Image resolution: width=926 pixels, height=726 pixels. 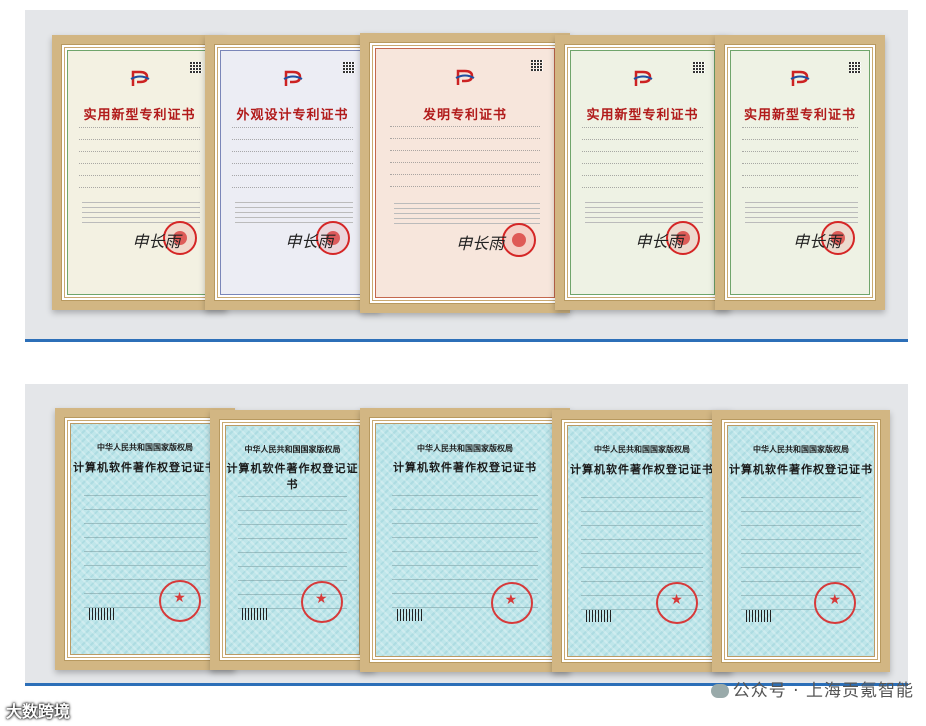 What do you see at coordinates (823, 691) in the screenshot?
I see `watermark-text: 公众号 · 上海贡氪智能` at bounding box center [823, 691].